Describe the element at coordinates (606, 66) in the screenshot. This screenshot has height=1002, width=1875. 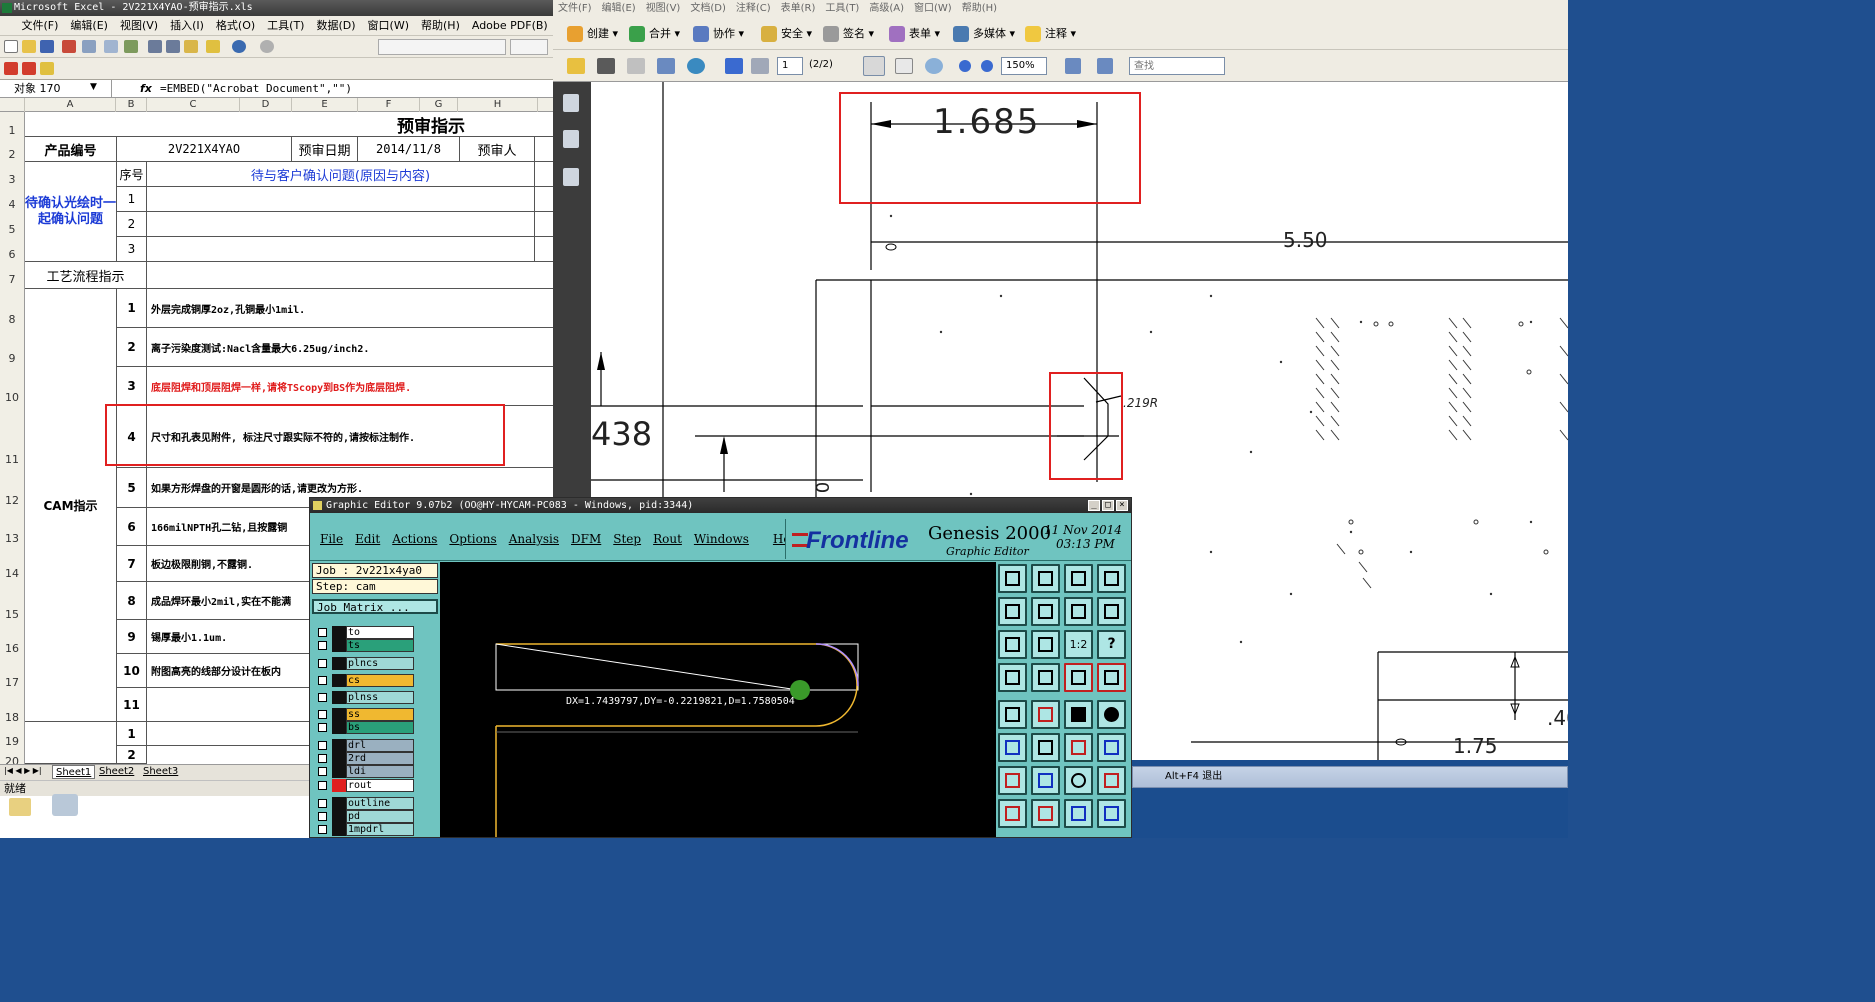
I see `print-icon` at that location.